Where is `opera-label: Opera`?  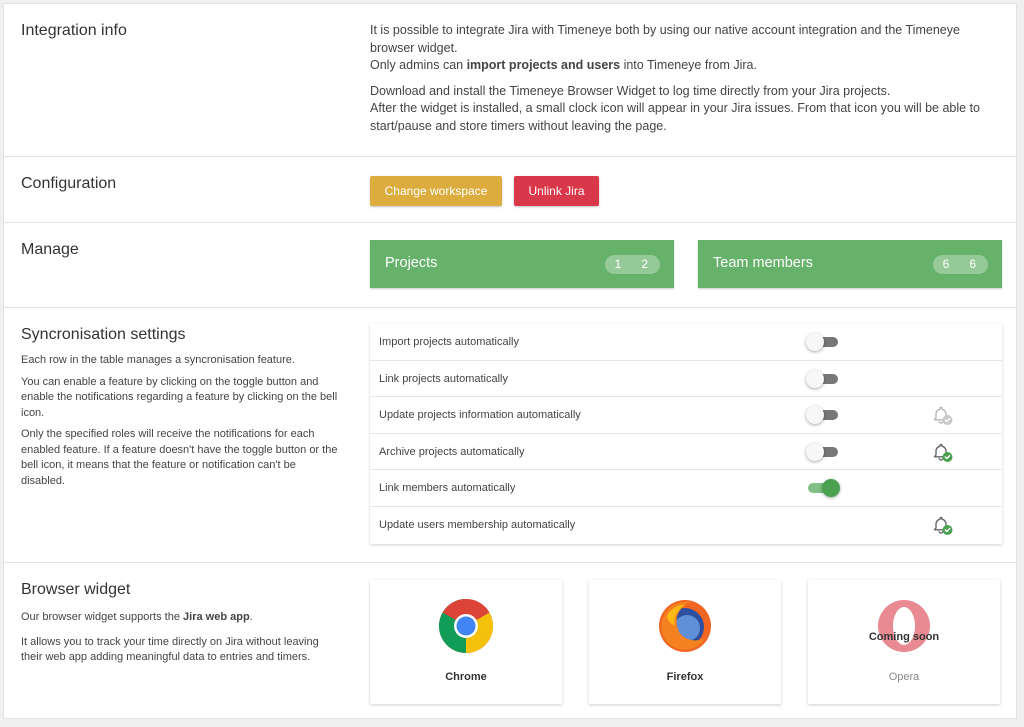 opera-label: Opera is located at coordinates (904, 677).